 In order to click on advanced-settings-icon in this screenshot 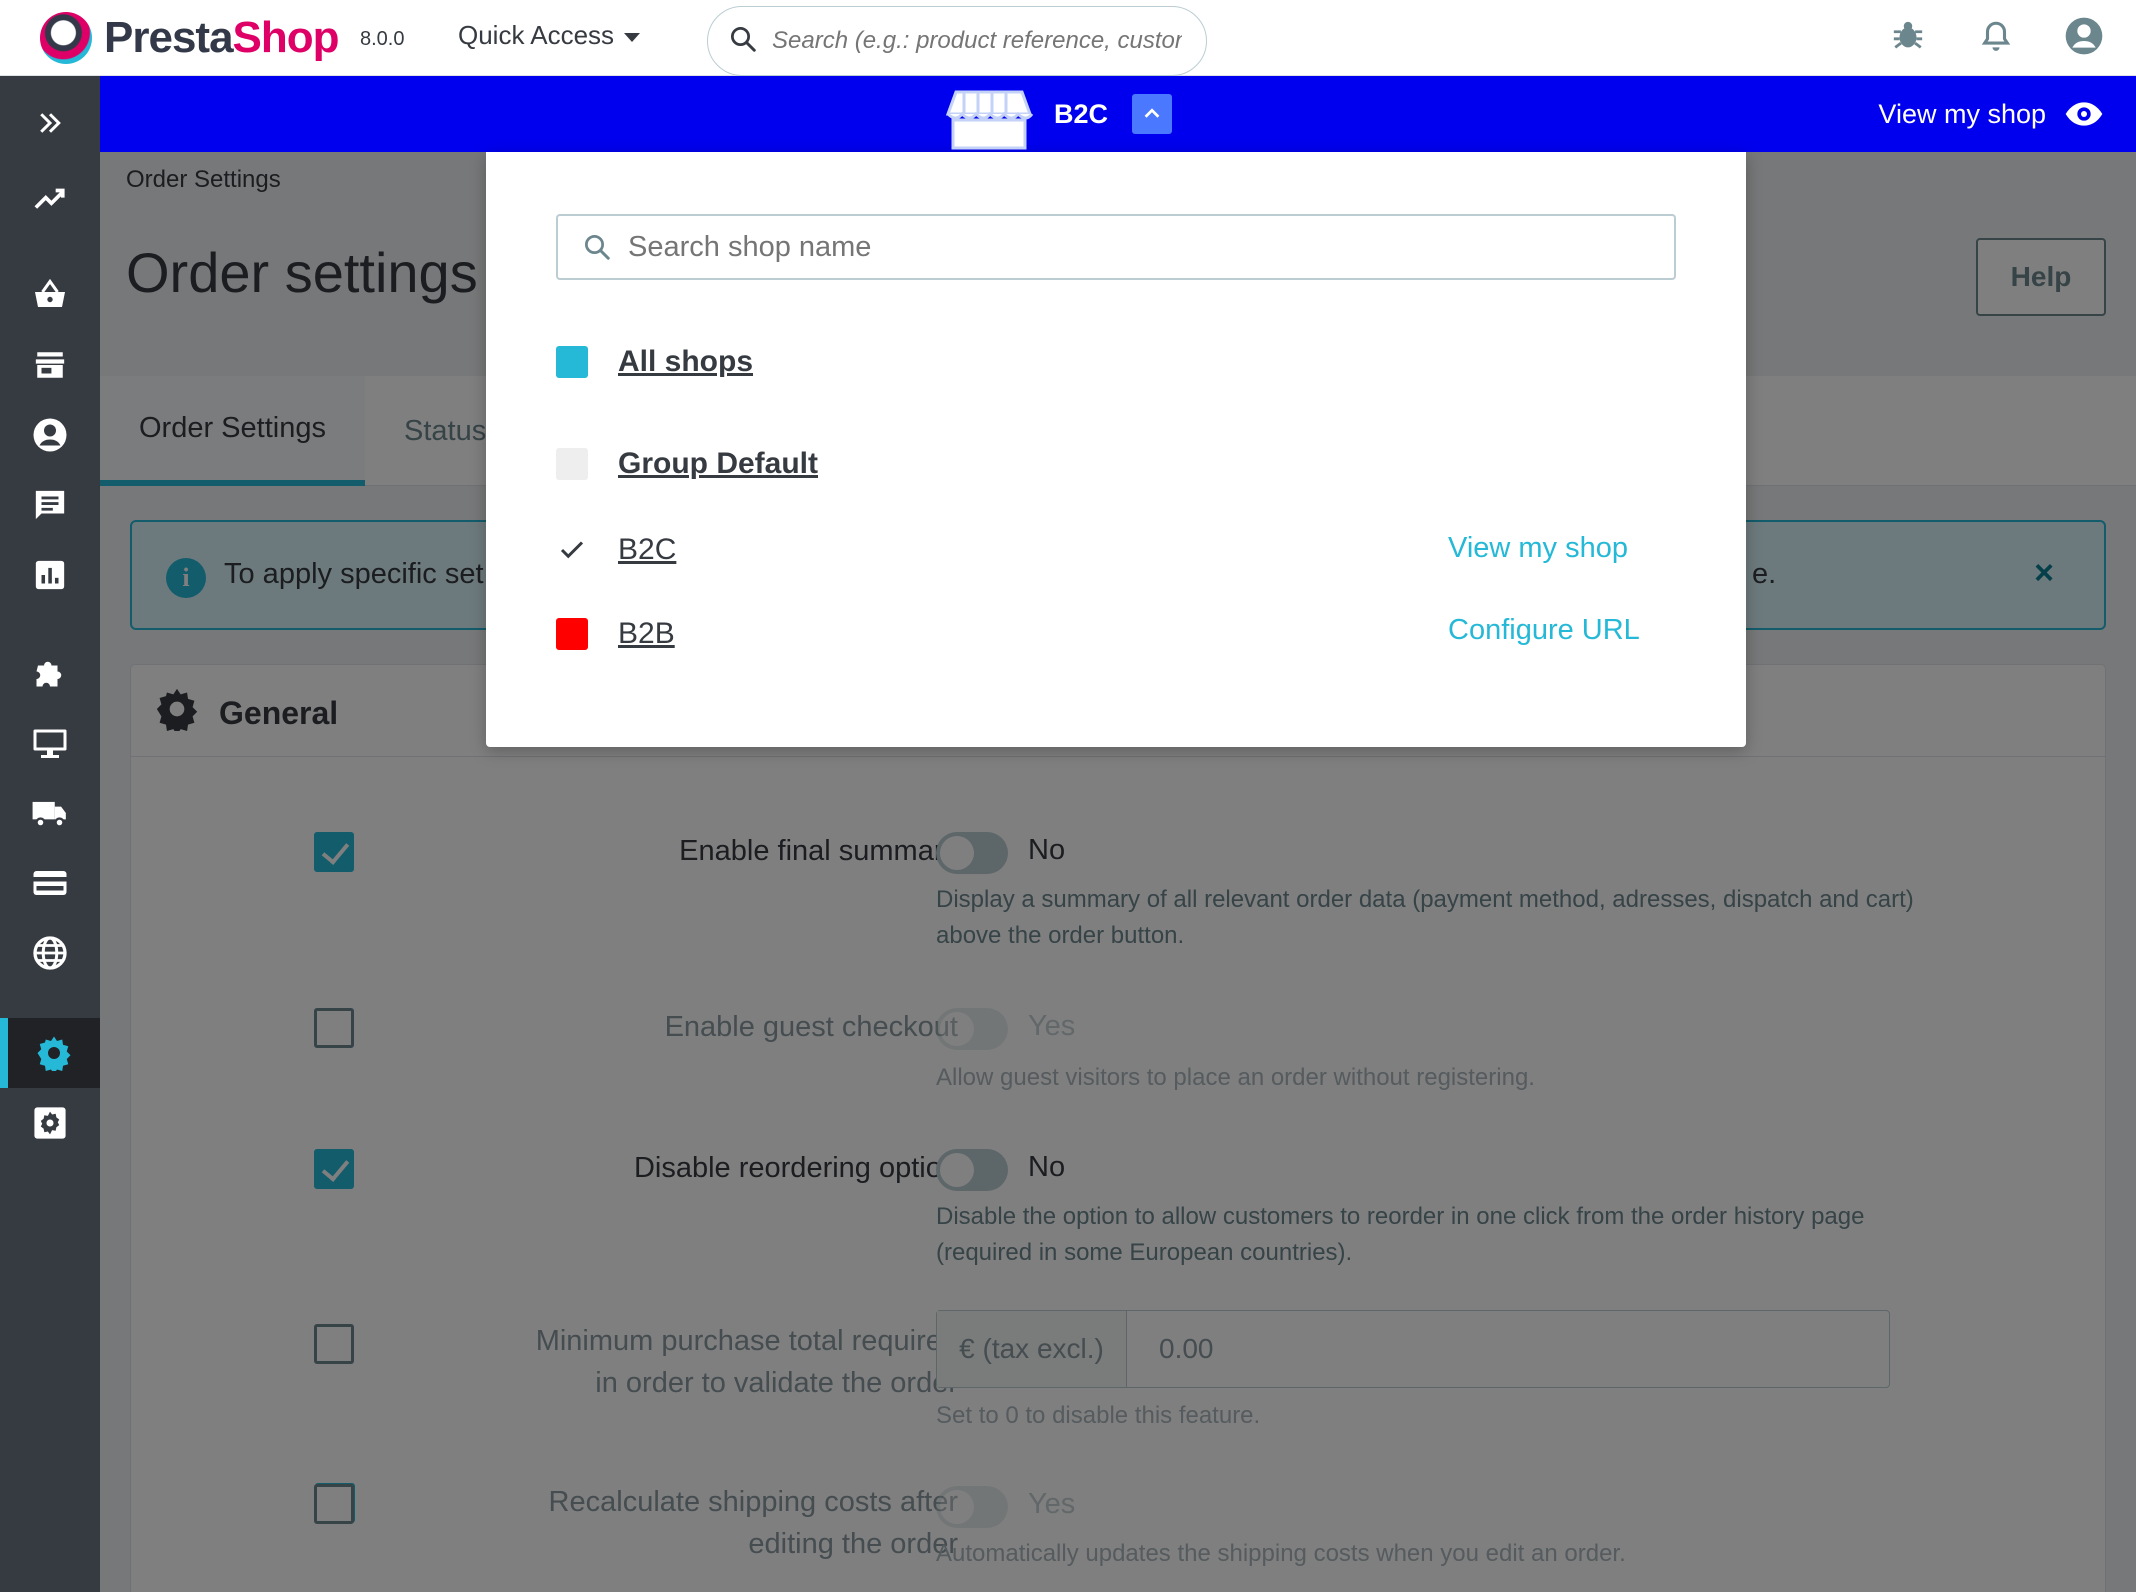, I will do `click(50, 1123)`.